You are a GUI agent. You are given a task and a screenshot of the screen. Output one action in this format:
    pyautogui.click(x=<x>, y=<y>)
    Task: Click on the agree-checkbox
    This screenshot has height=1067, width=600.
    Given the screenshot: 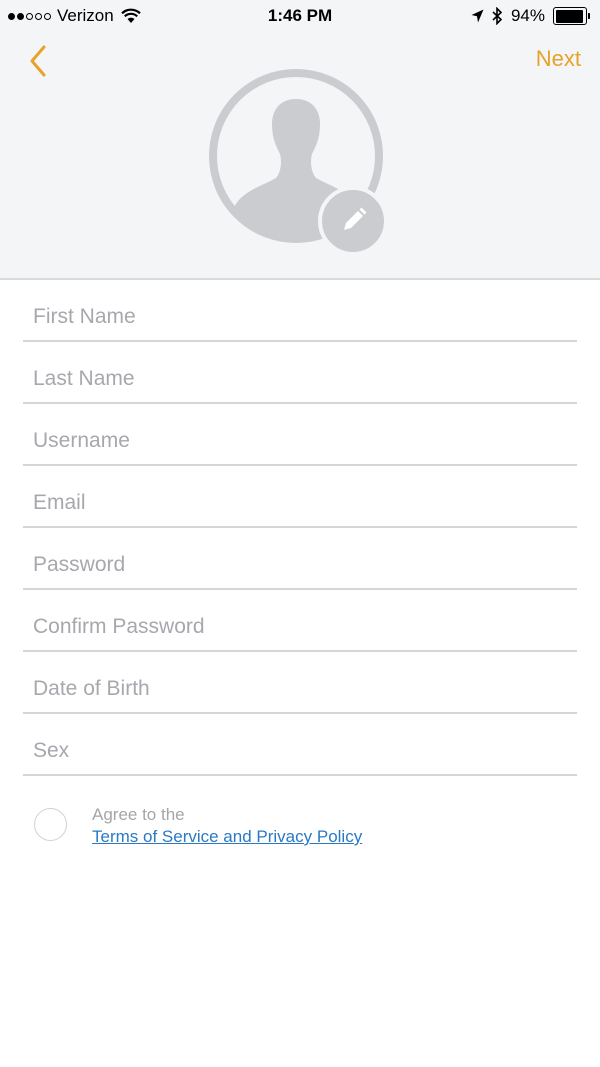 What is the action you would take?
    pyautogui.click(x=50, y=824)
    